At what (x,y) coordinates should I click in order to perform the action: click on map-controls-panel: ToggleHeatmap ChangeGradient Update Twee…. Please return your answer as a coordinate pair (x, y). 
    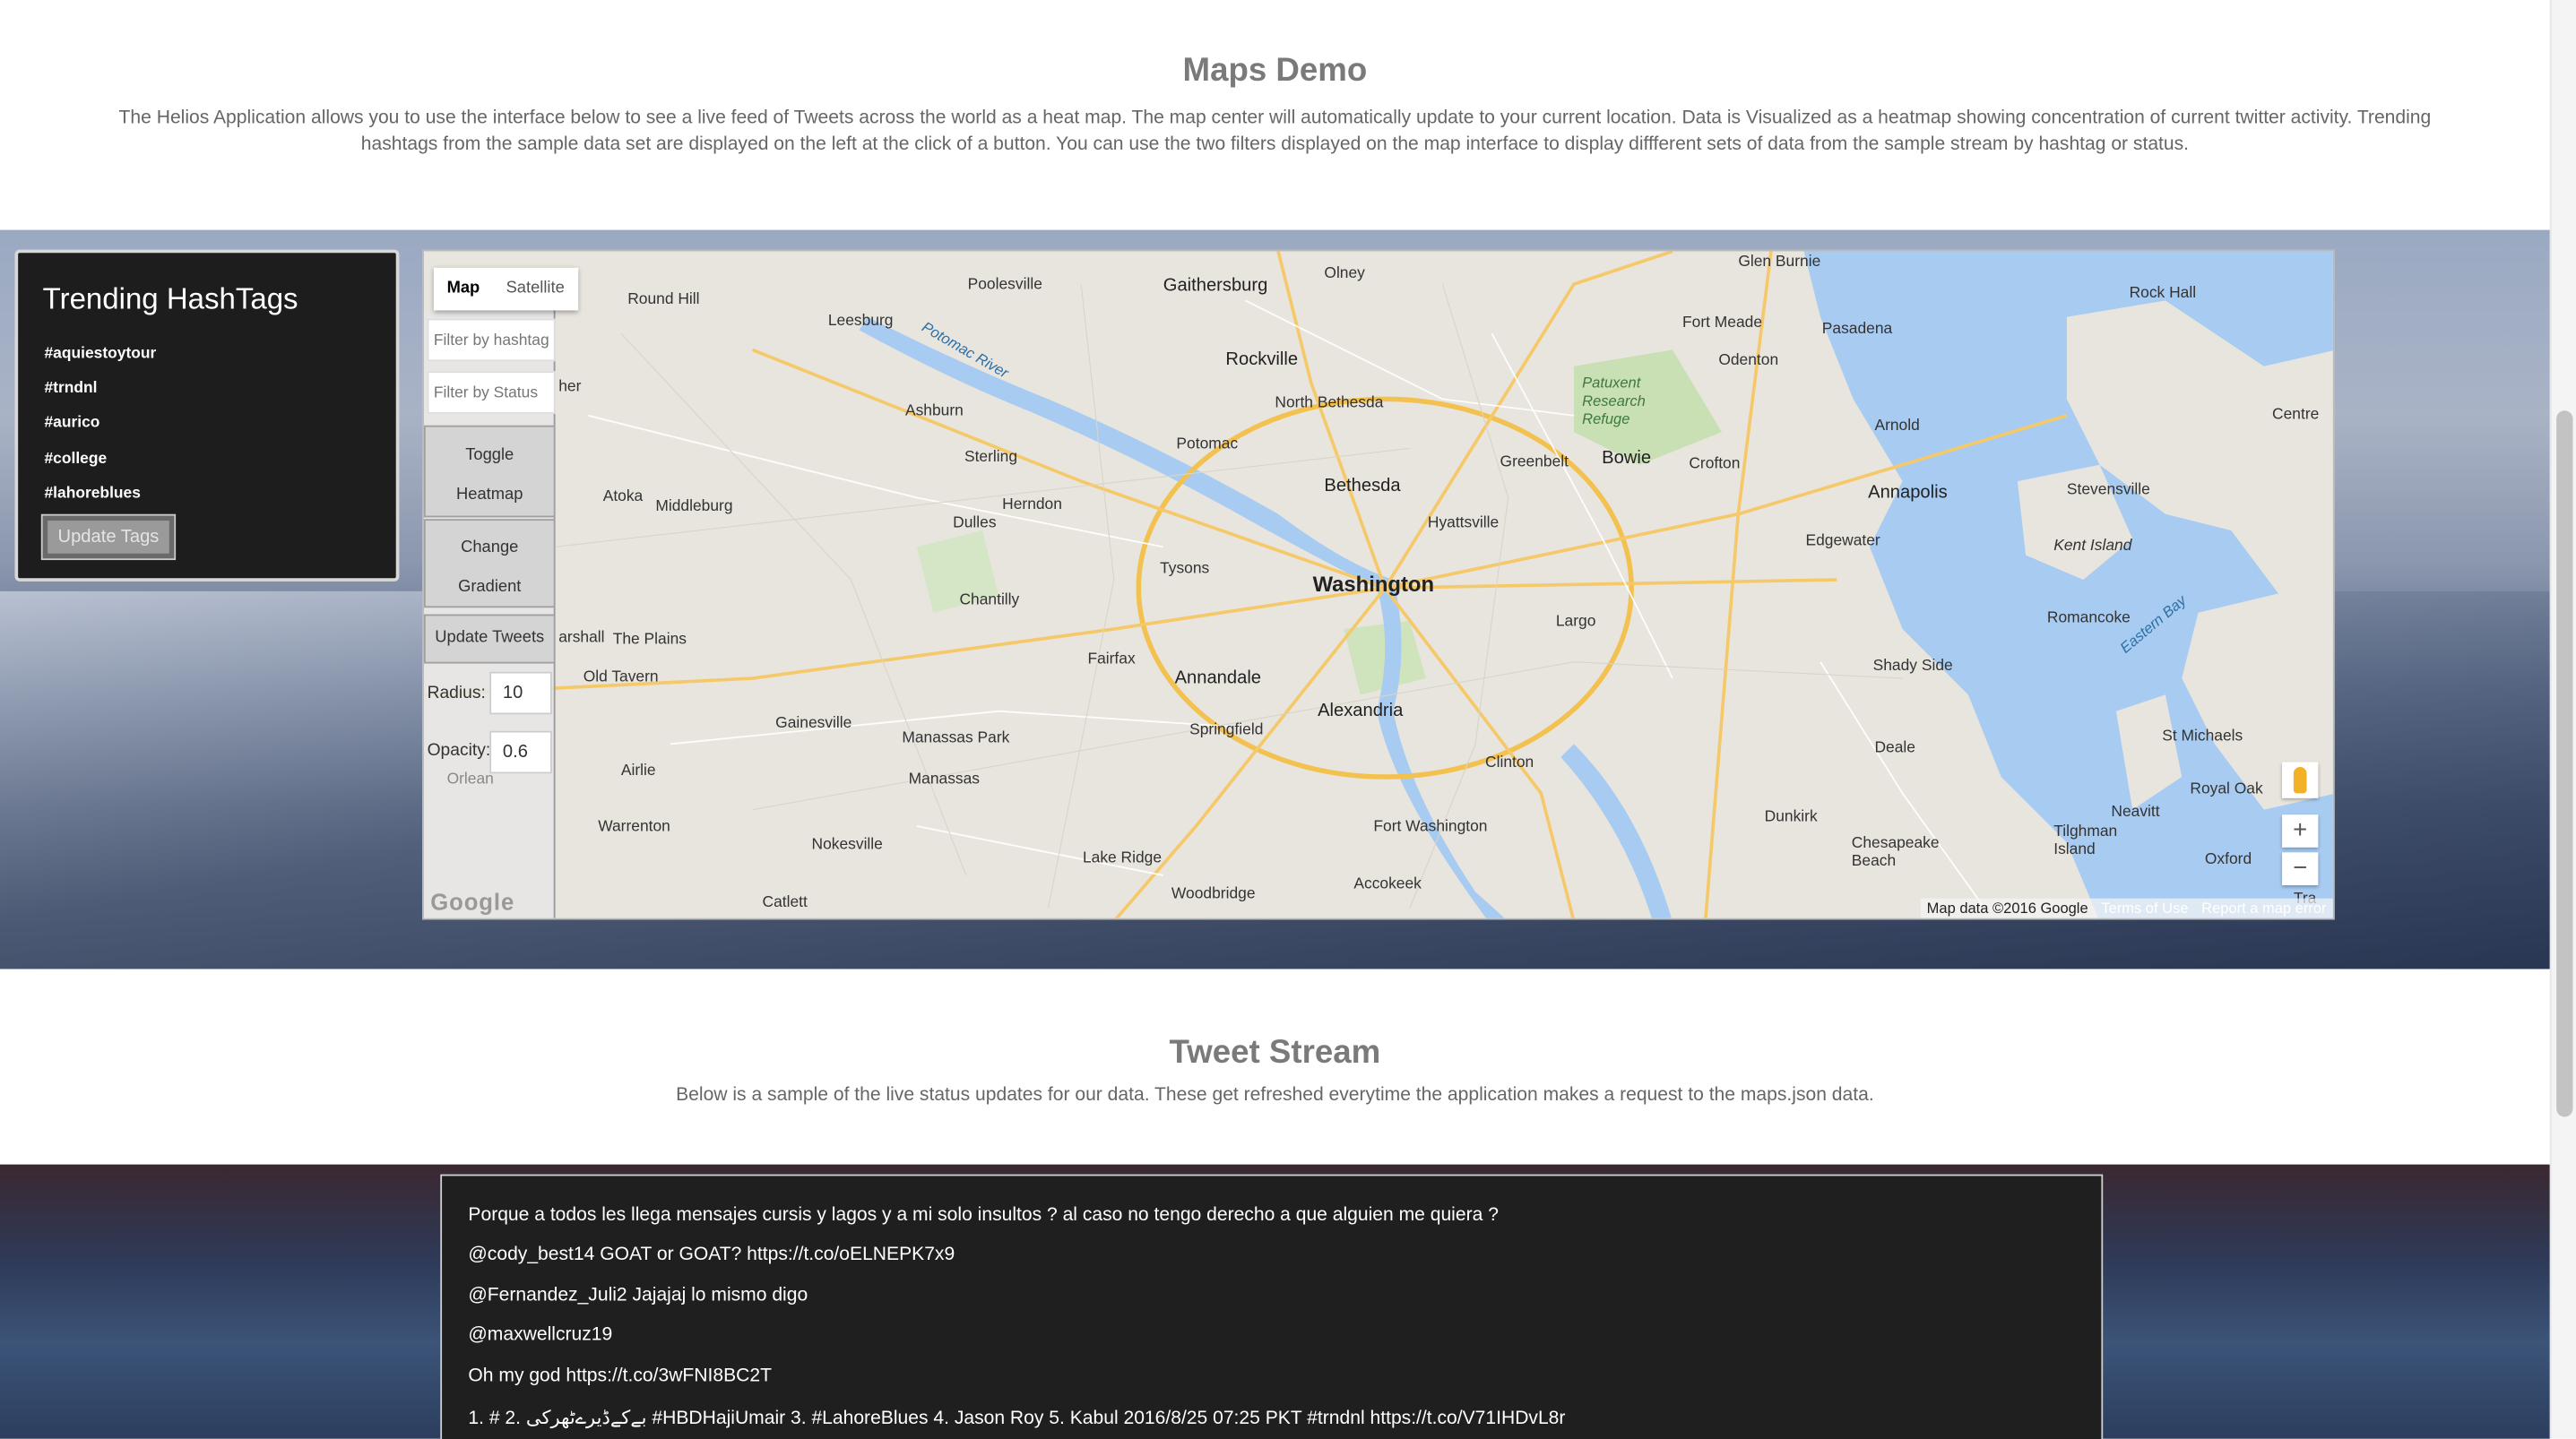
    Looking at the image, I should click on (489, 614).